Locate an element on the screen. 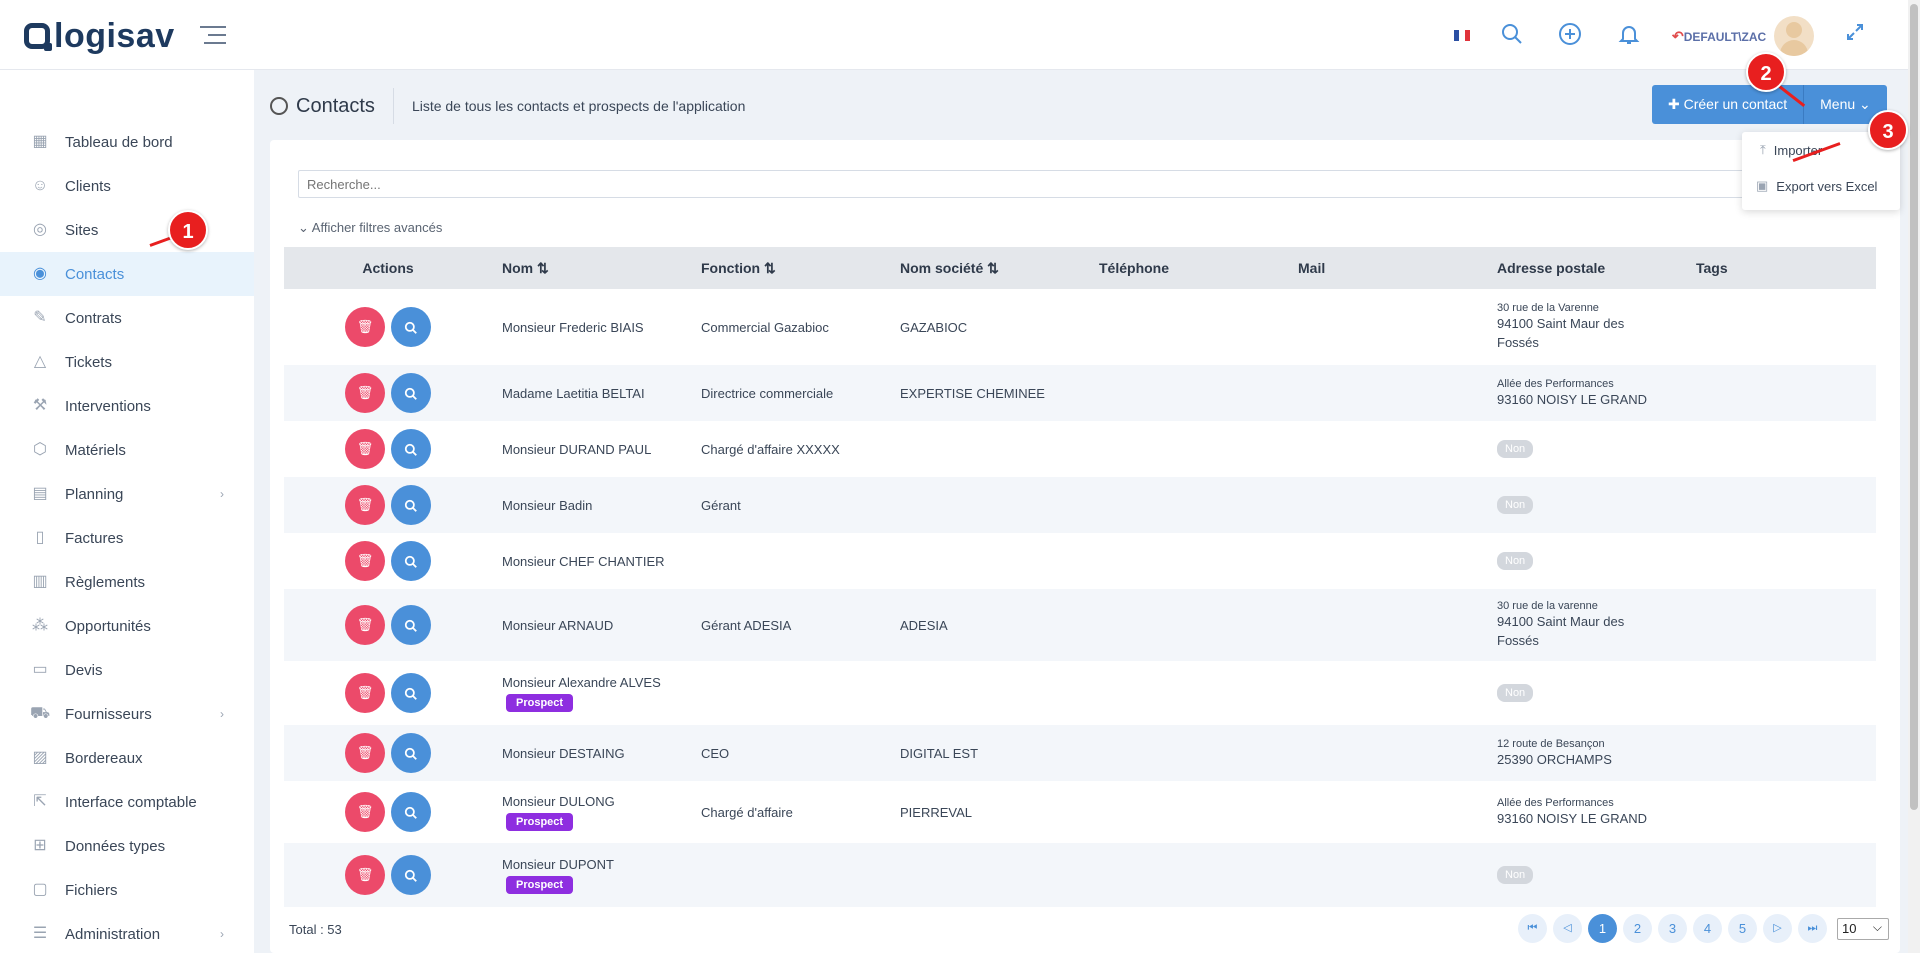  page-button-2: 2 is located at coordinates (1637, 928).